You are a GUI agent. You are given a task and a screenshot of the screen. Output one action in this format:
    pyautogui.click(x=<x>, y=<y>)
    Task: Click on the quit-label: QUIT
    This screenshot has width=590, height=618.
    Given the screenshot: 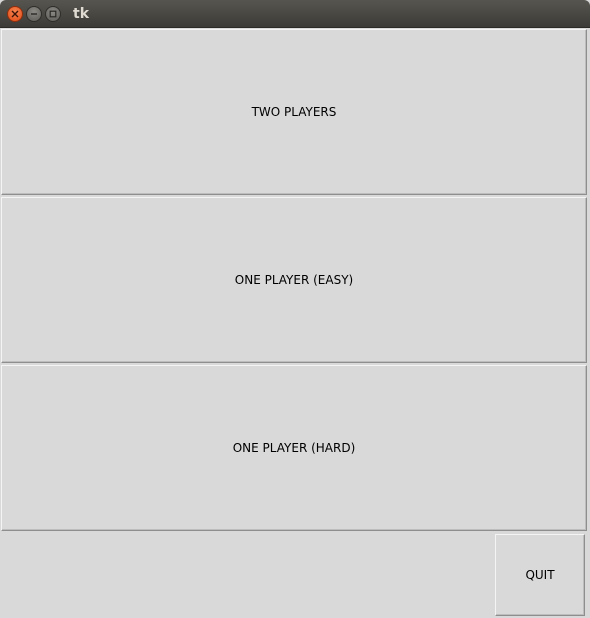 What is the action you would take?
    pyautogui.click(x=540, y=575)
    